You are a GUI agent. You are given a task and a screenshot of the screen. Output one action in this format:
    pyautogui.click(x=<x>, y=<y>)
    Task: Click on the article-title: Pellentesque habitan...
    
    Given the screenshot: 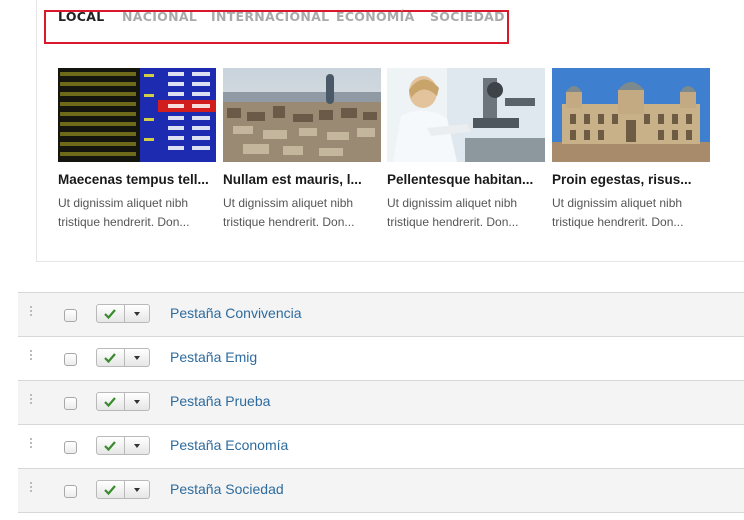 What is the action you would take?
    pyautogui.click(x=466, y=179)
    